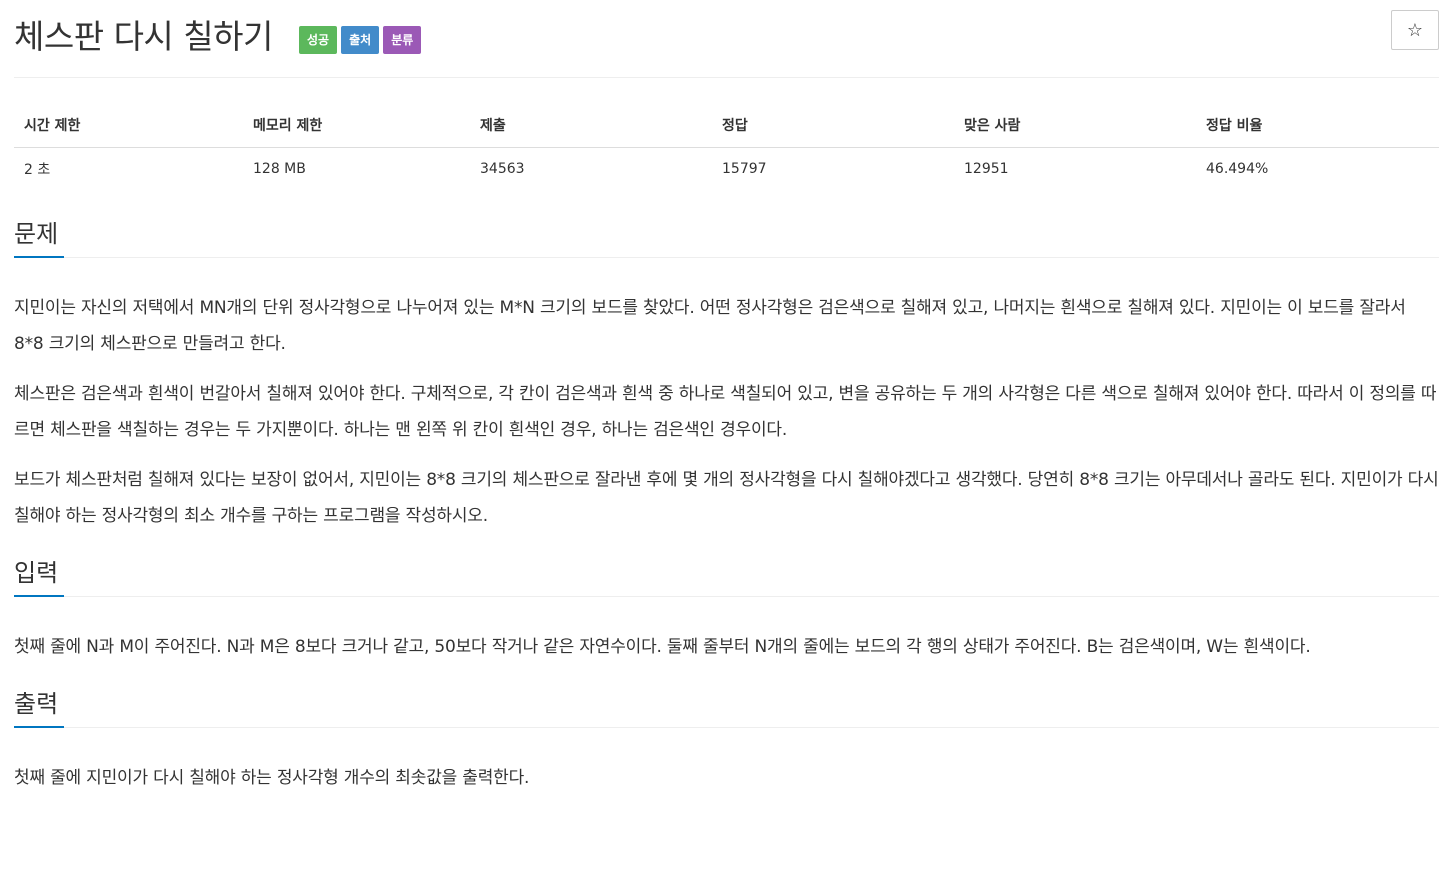 The image size is (1453, 885). What do you see at coordinates (402, 40) in the screenshot?
I see `category-badge: 분류` at bounding box center [402, 40].